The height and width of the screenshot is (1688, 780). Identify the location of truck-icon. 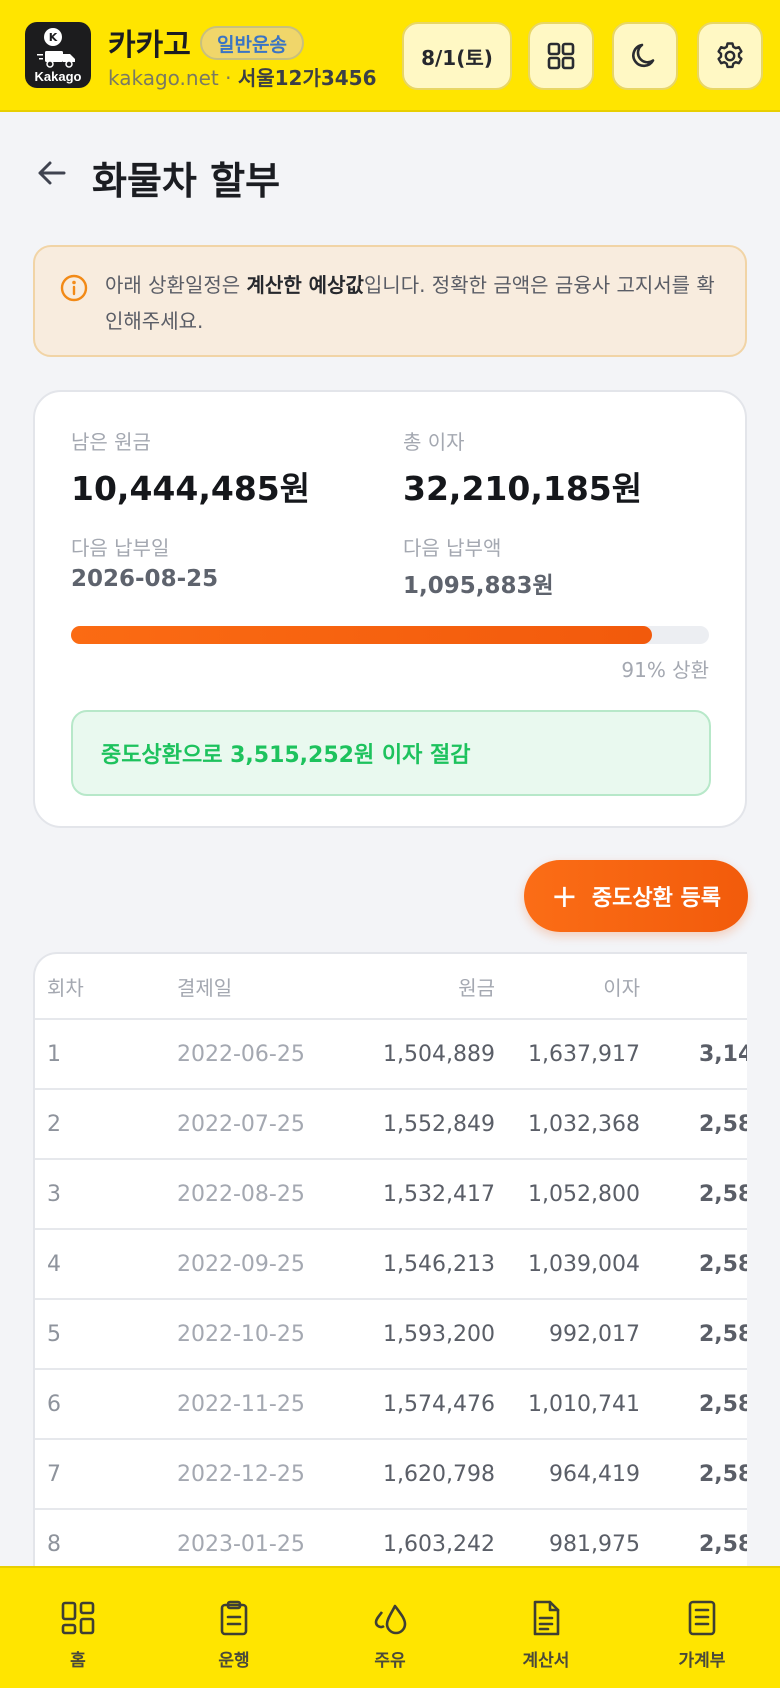
(56, 59).